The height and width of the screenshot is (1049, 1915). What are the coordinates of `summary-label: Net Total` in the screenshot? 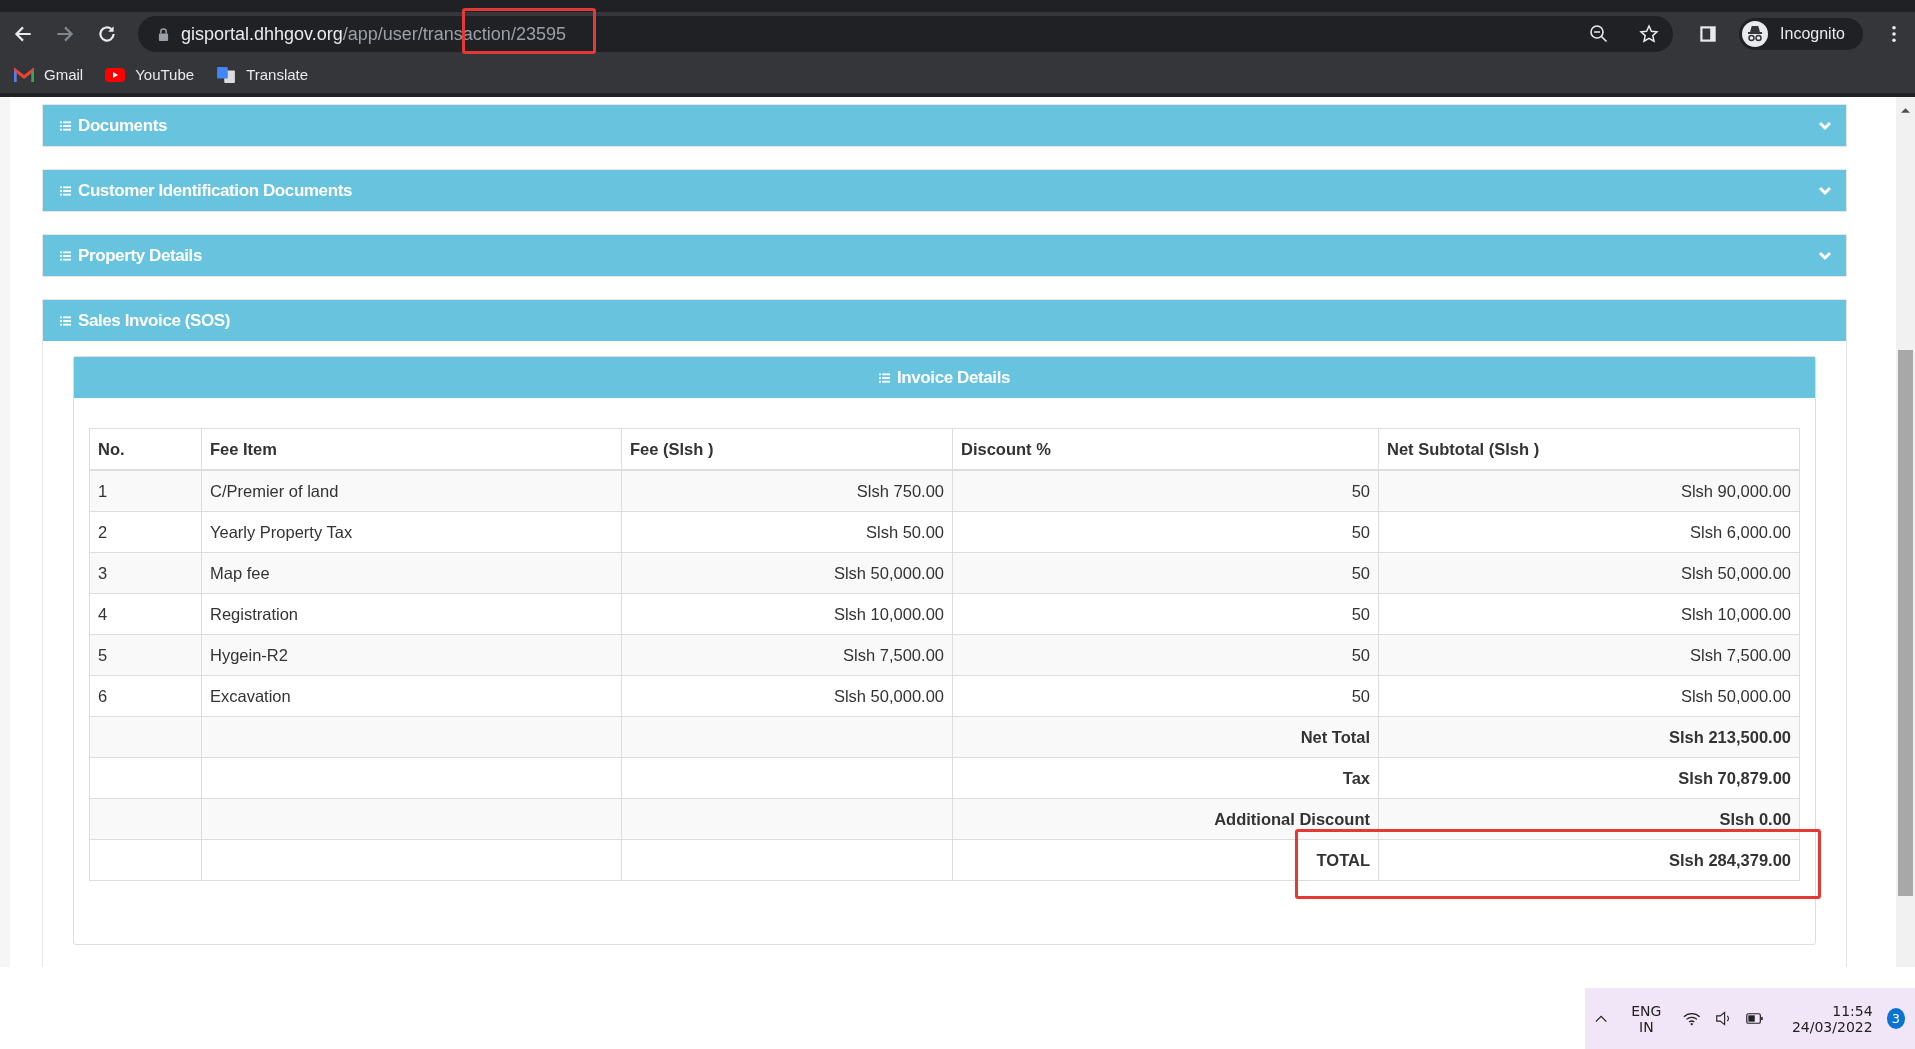 It's located at (1165, 737).